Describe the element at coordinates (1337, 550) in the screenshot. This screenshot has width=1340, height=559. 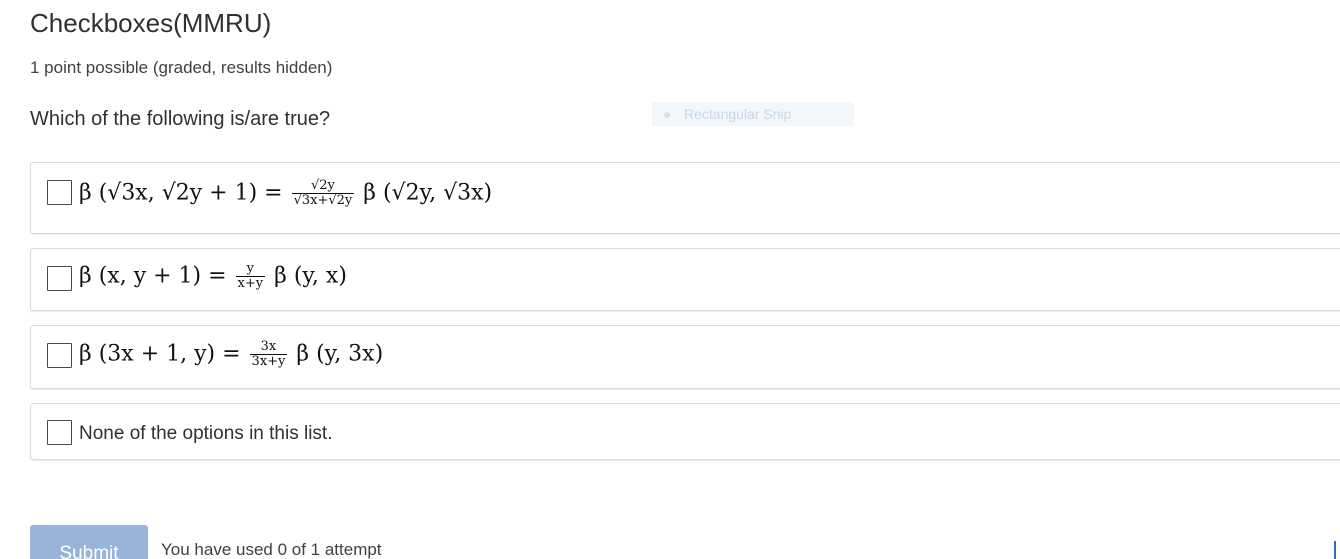
I see `edge-marker-icon` at that location.